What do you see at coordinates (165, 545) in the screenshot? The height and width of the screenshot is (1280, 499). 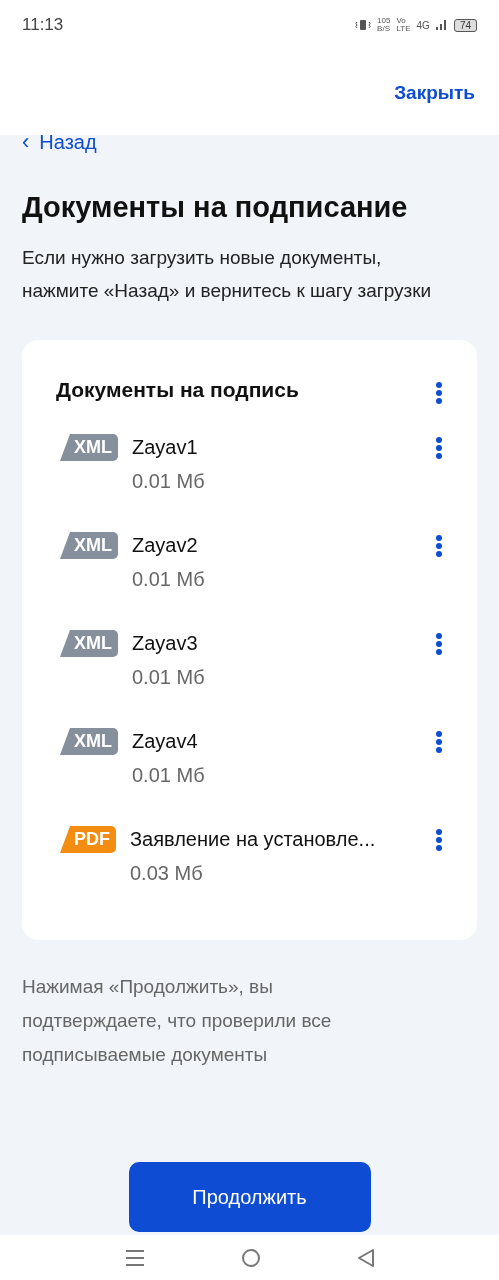 I see `document-name: Zayav2` at bounding box center [165, 545].